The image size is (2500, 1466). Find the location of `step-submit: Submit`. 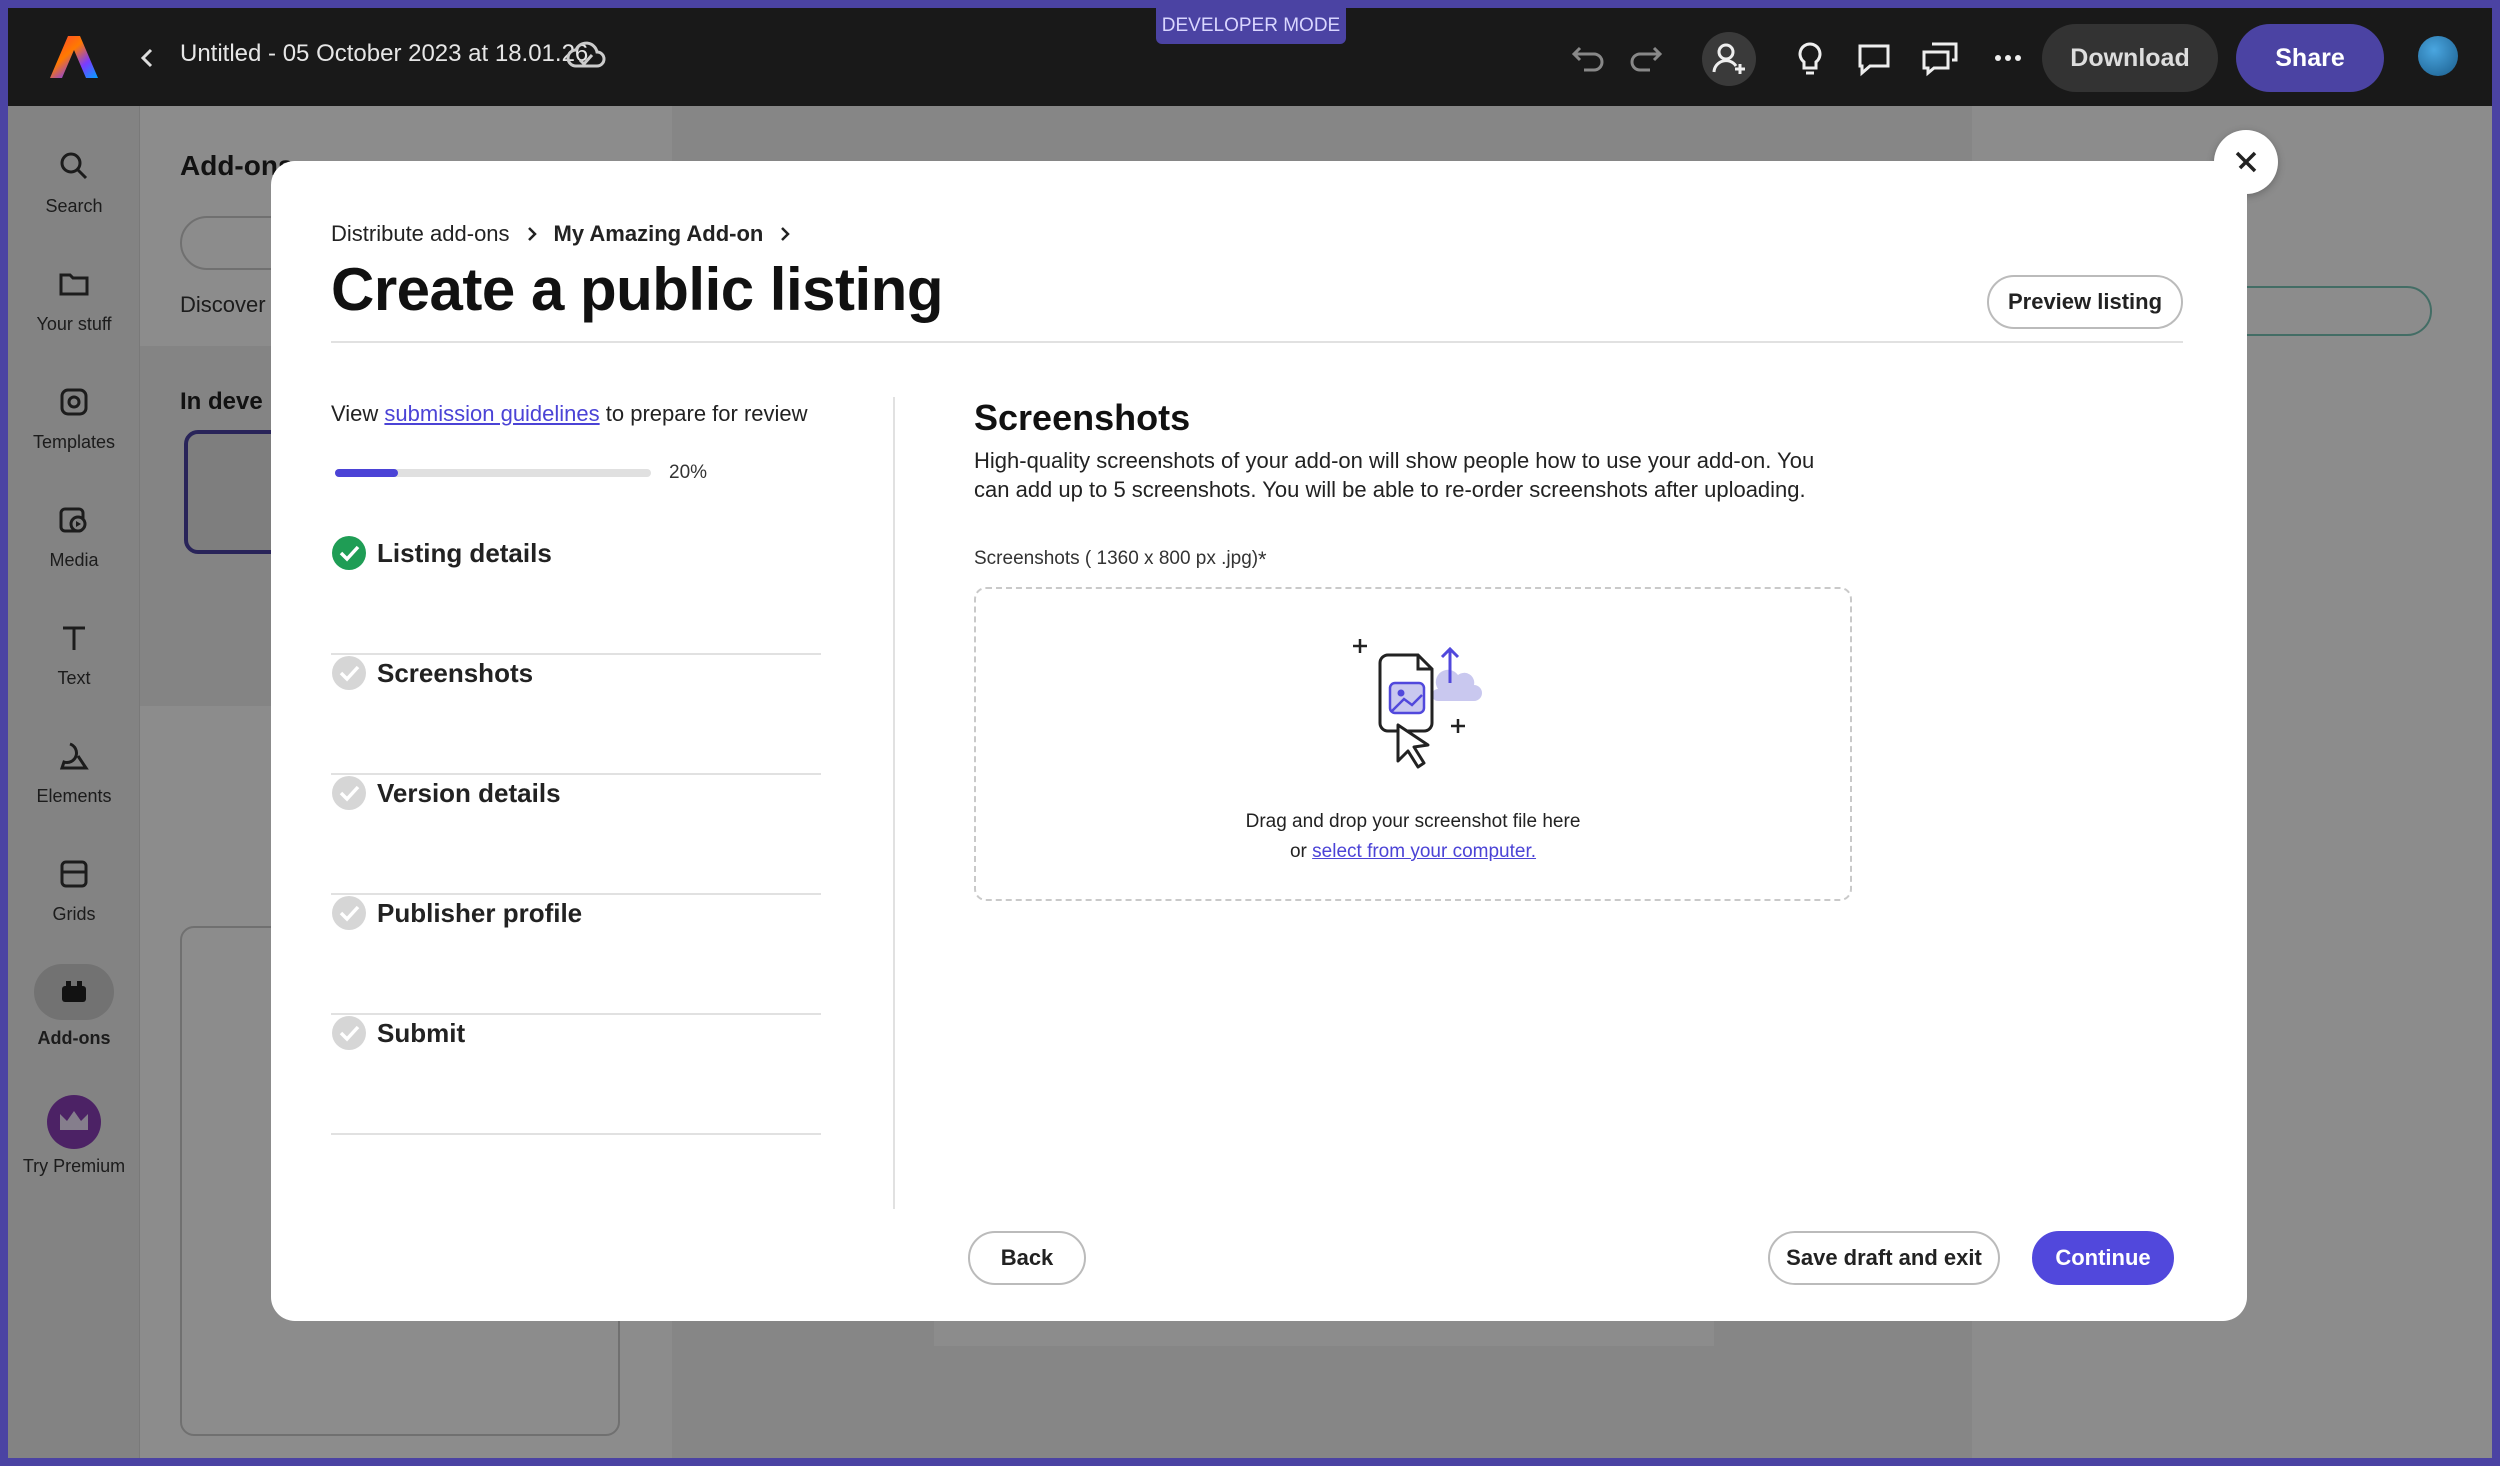

step-submit: Submit is located at coordinates (576, 1075).